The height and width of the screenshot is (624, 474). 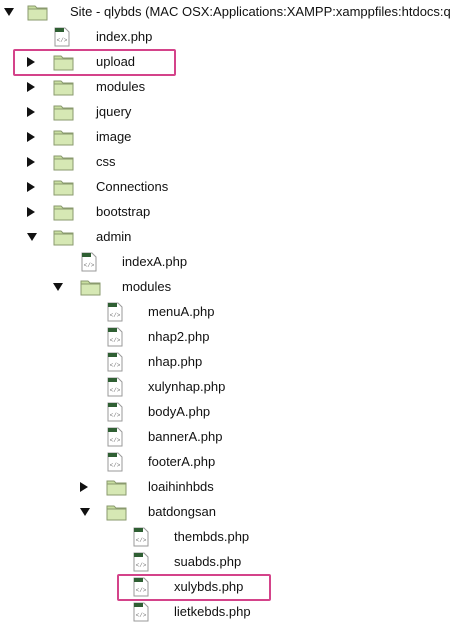 I want to click on file-row: </> indexA.php, so click(x=237, y=262).